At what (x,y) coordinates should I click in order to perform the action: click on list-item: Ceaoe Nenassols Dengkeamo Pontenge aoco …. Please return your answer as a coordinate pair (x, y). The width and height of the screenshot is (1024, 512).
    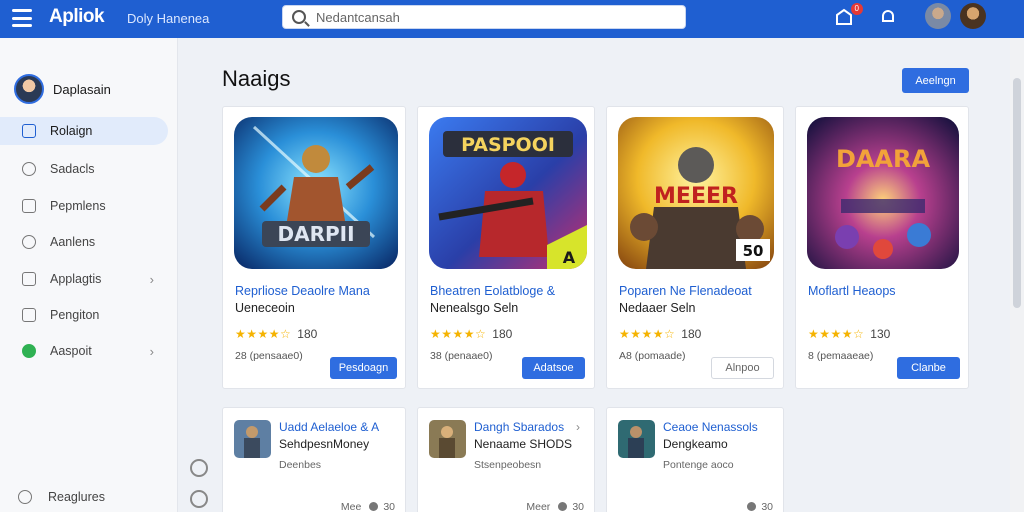
    Looking at the image, I should click on (695, 459).